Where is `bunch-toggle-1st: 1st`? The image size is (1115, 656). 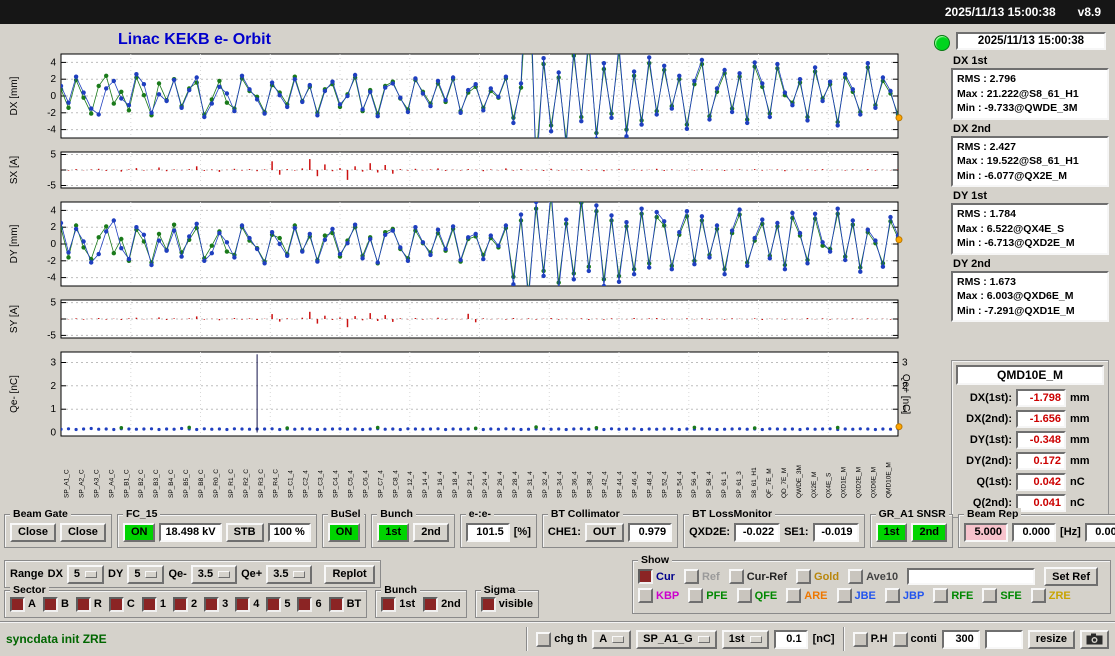
bunch-toggle-1st: 1st is located at coordinates (398, 604).